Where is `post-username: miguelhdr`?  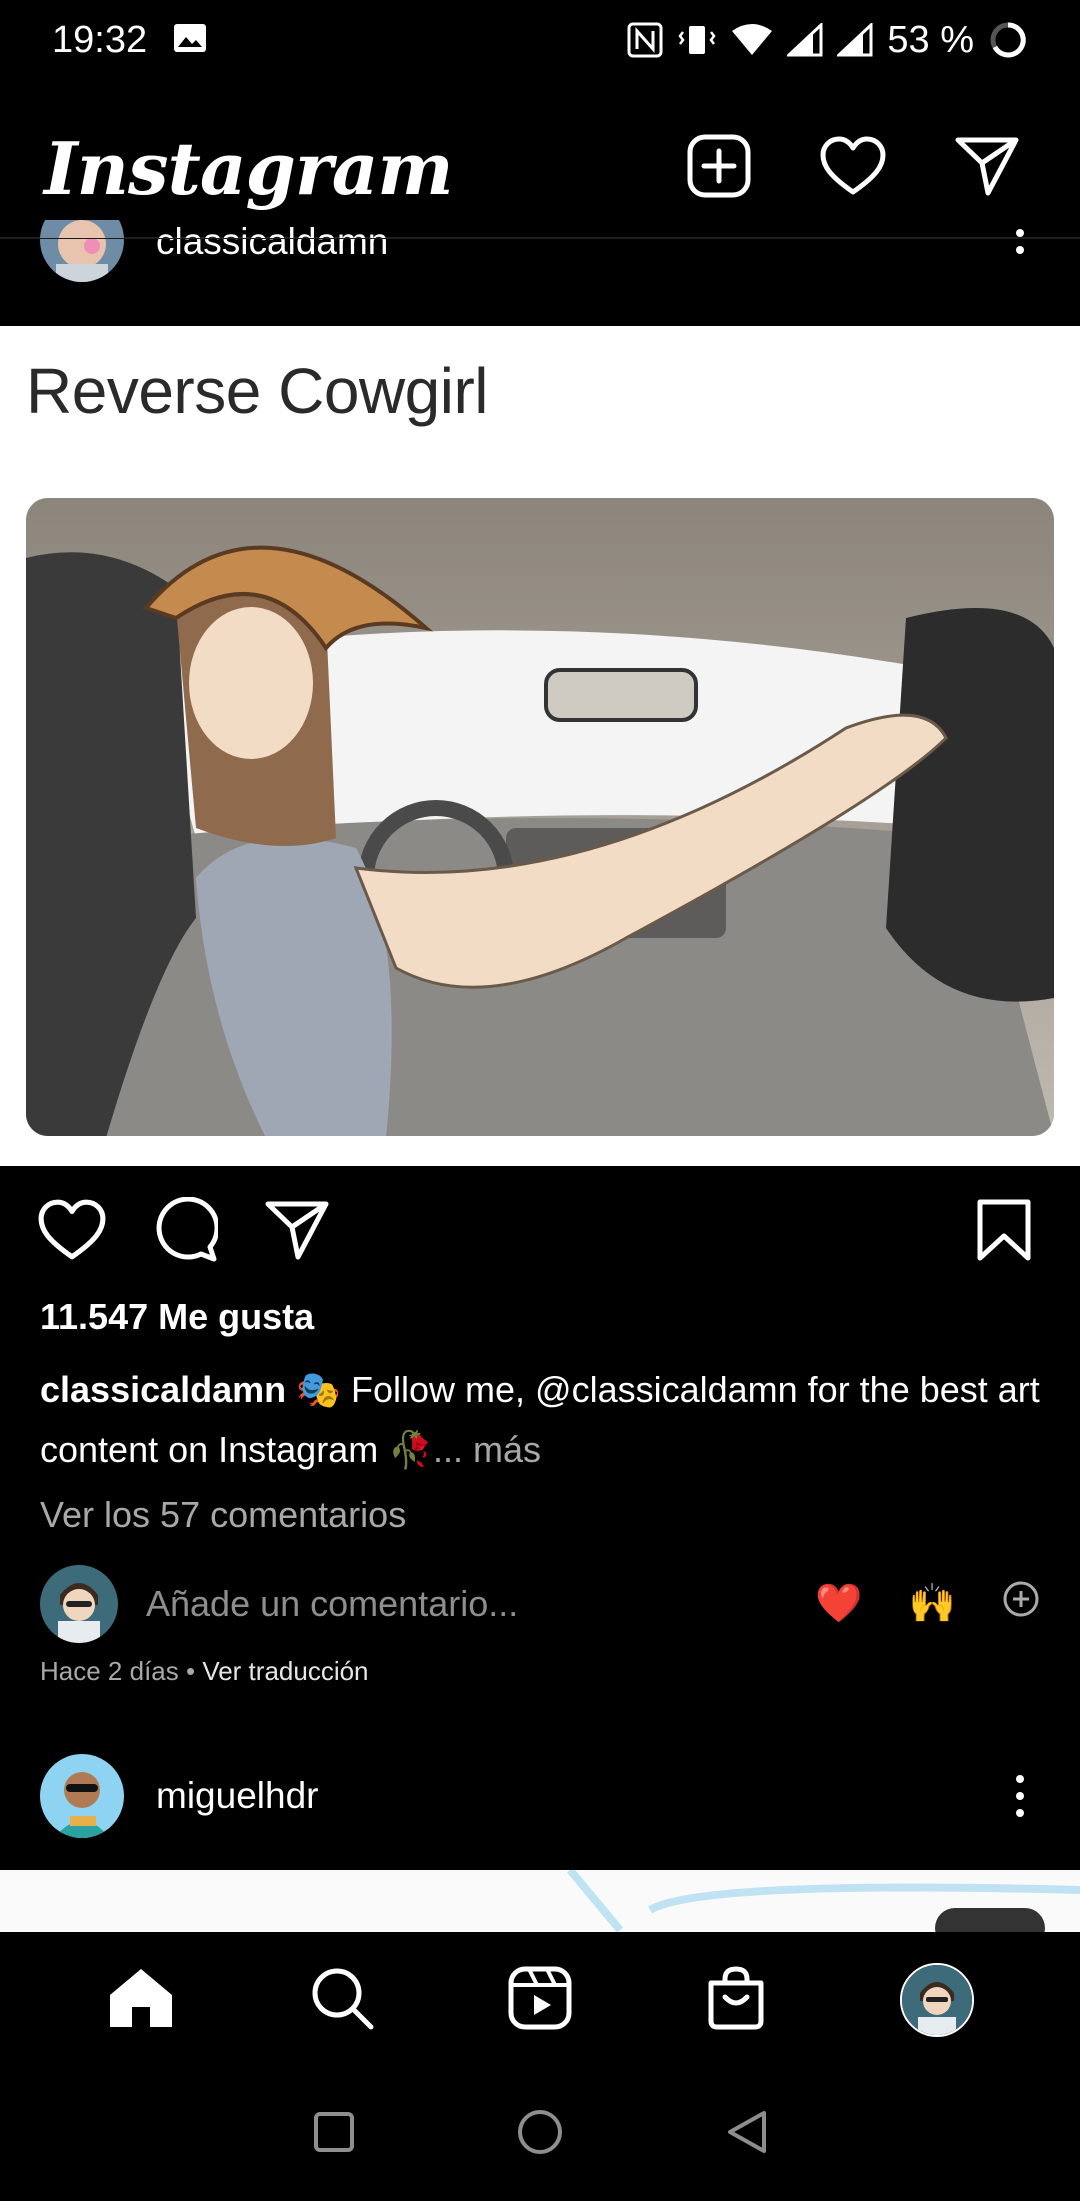 post-username: miguelhdr is located at coordinates (237, 1796).